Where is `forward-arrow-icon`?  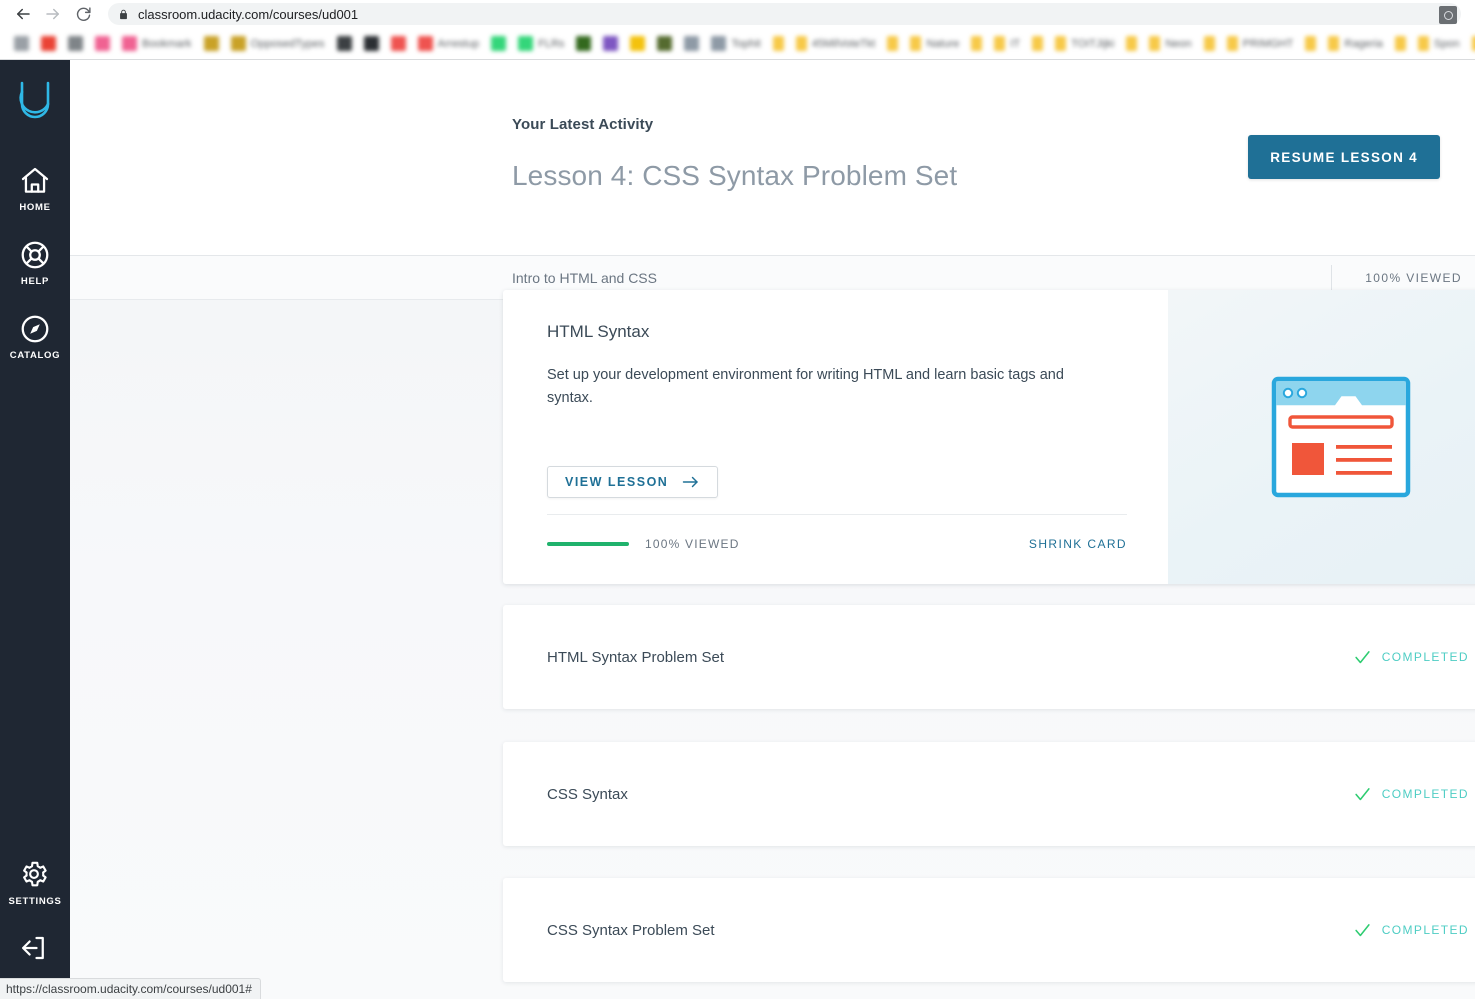
forward-arrow-icon is located at coordinates (53, 14).